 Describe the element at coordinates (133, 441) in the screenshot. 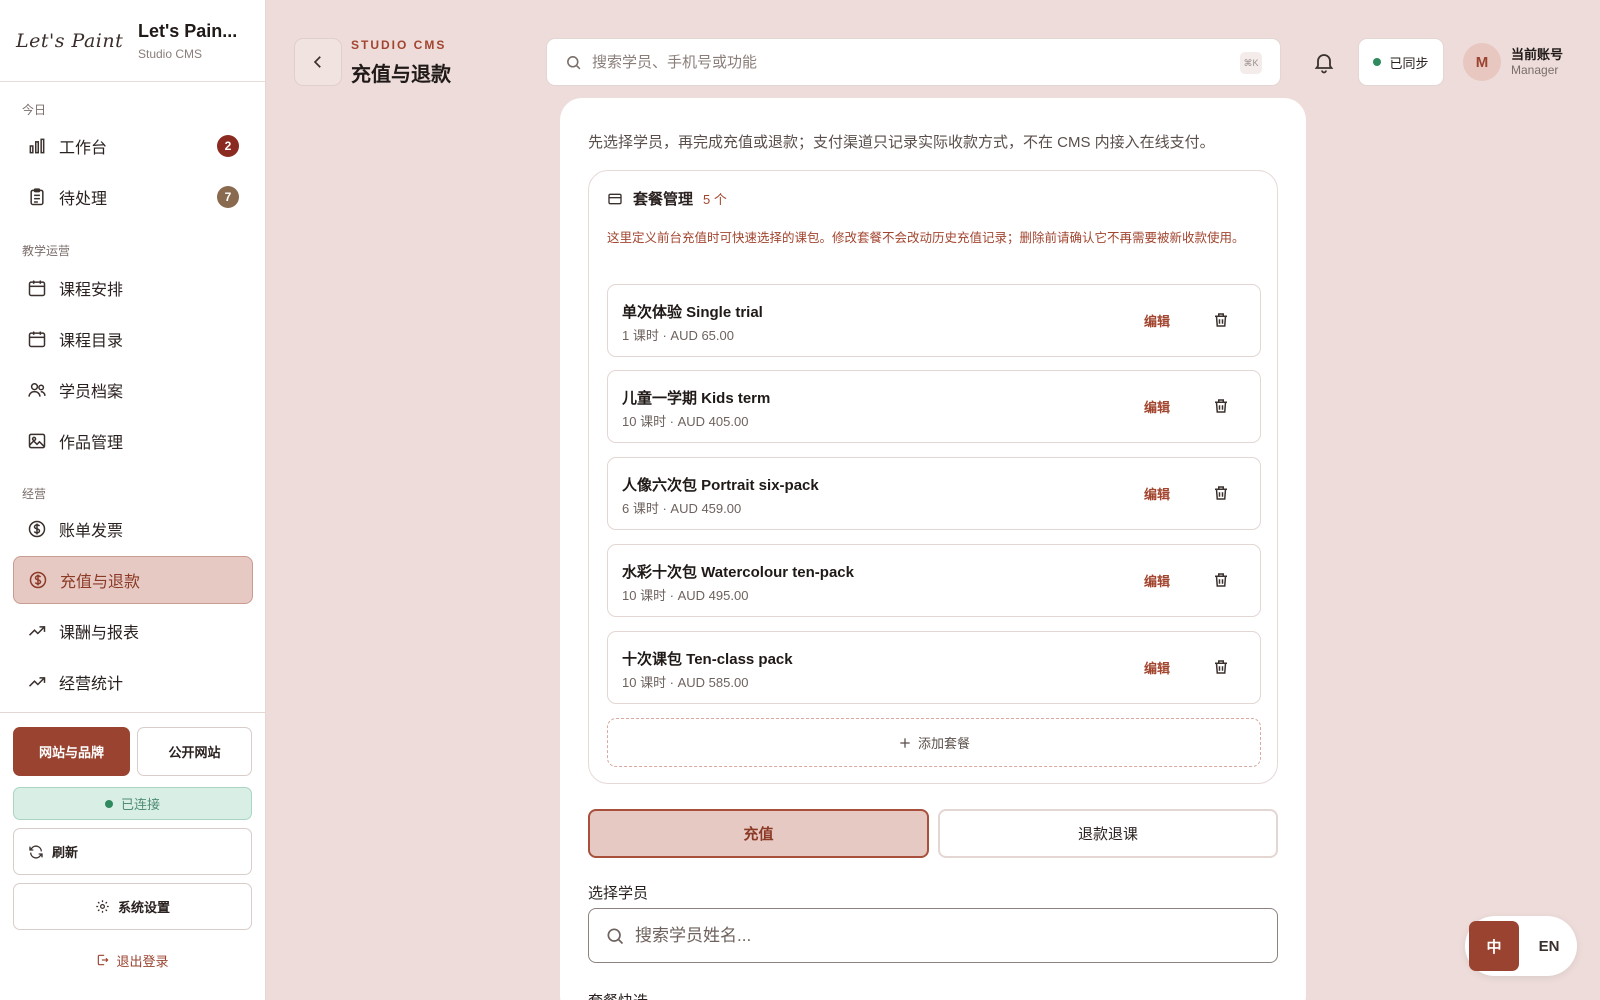

I see `sidebar-item-artworks: 作品管理` at that location.